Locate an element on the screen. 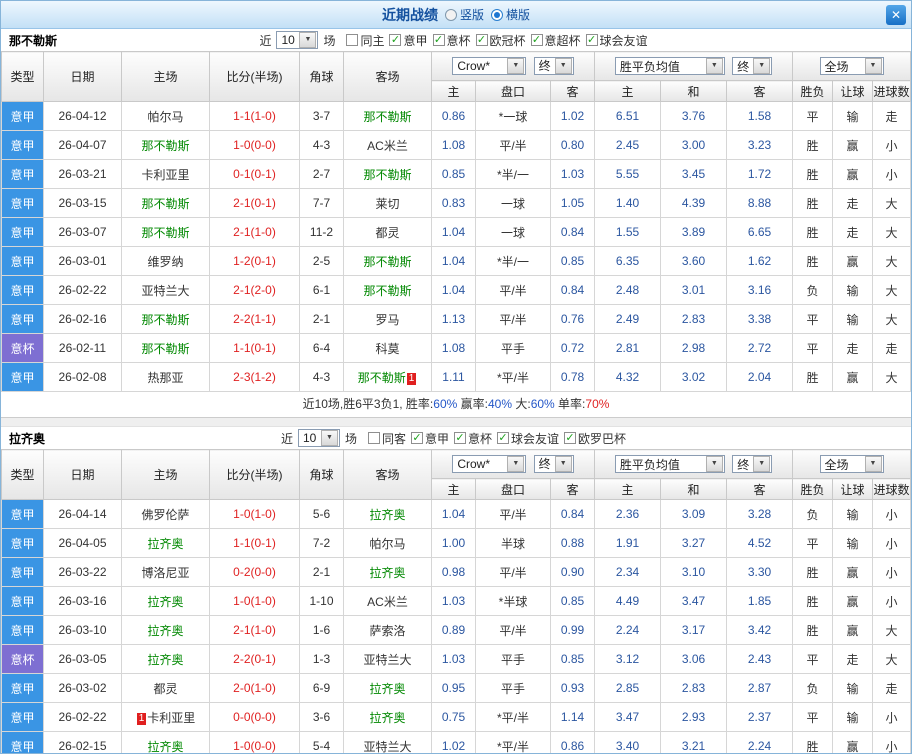  home-team-cell: 佛罗伦萨 is located at coordinates (165, 514).